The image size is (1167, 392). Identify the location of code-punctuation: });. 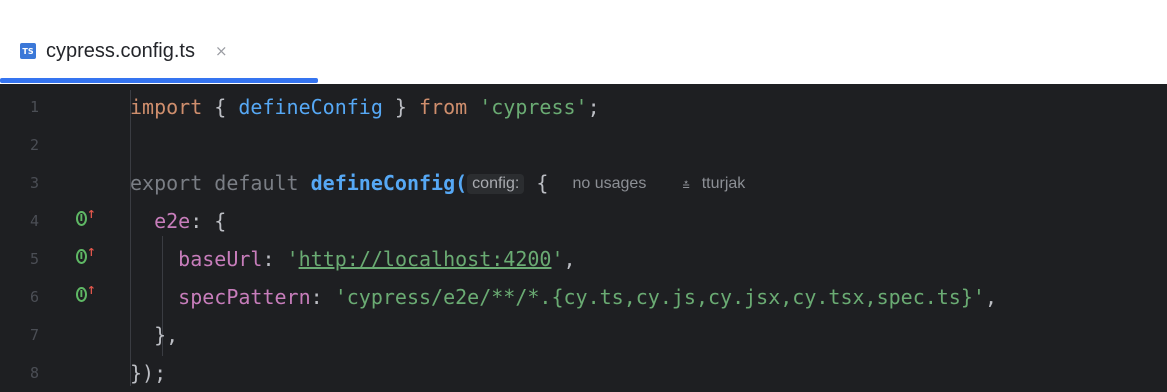
(148, 373).